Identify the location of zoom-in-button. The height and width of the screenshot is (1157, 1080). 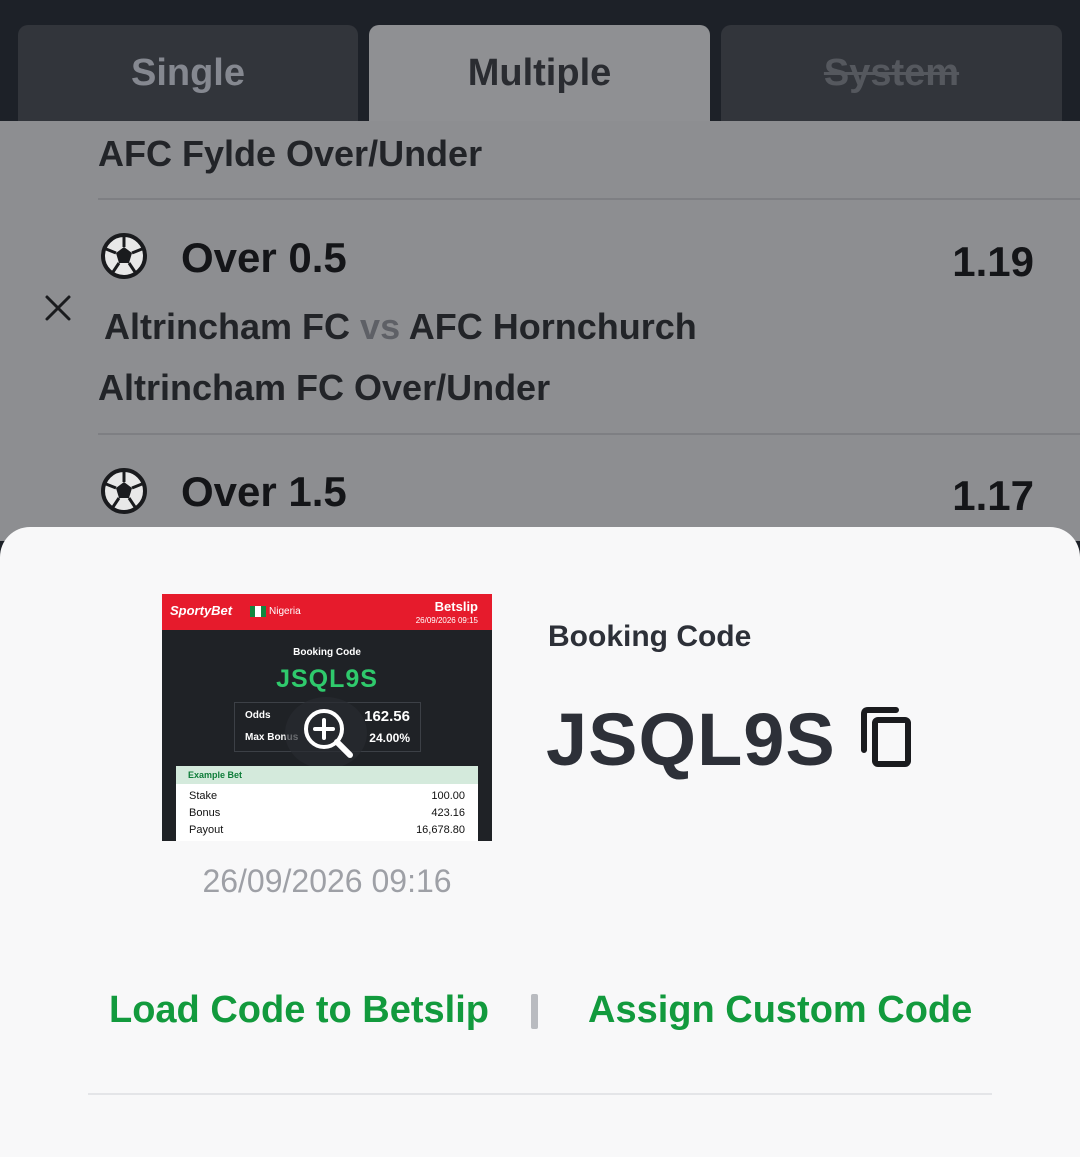
(326, 733).